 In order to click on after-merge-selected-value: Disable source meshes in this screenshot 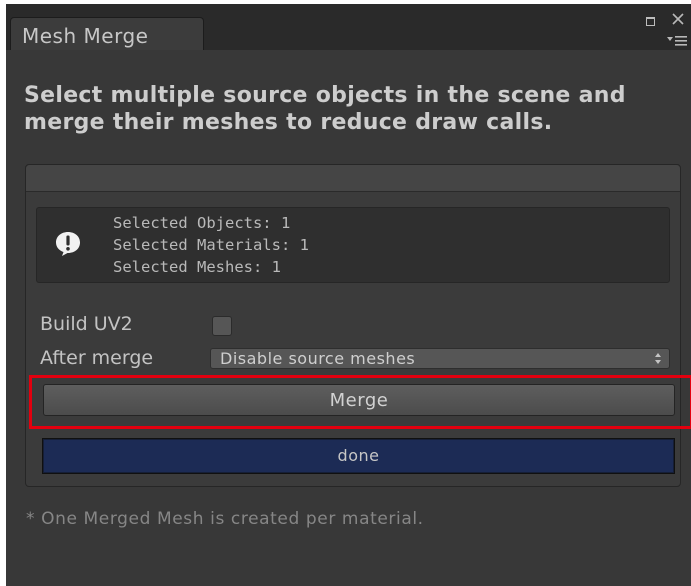, I will do `click(318, 358)`.